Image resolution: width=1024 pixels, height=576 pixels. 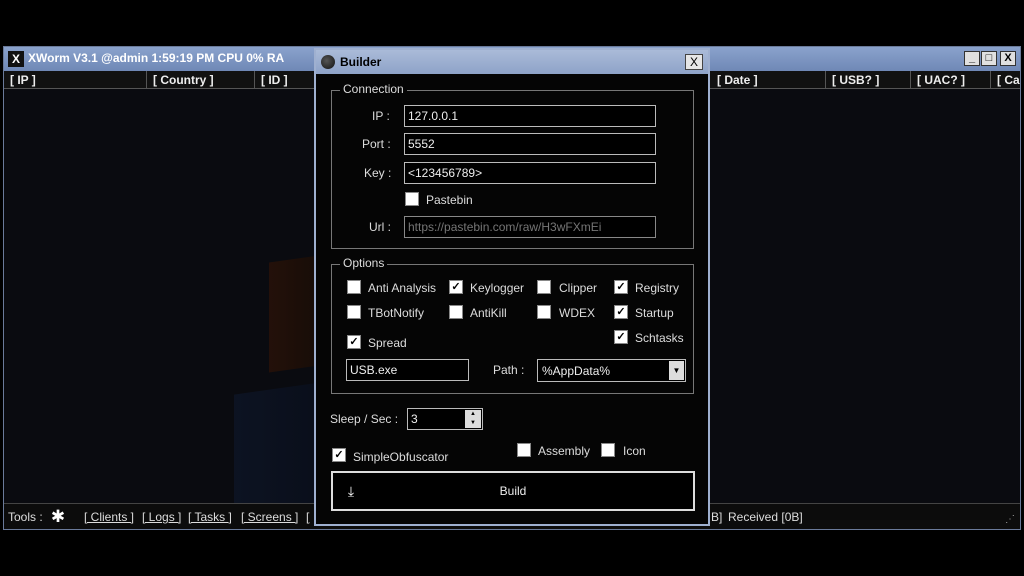 I want to click on path-selected-value: %AppData%, so click(x=576, y=371).